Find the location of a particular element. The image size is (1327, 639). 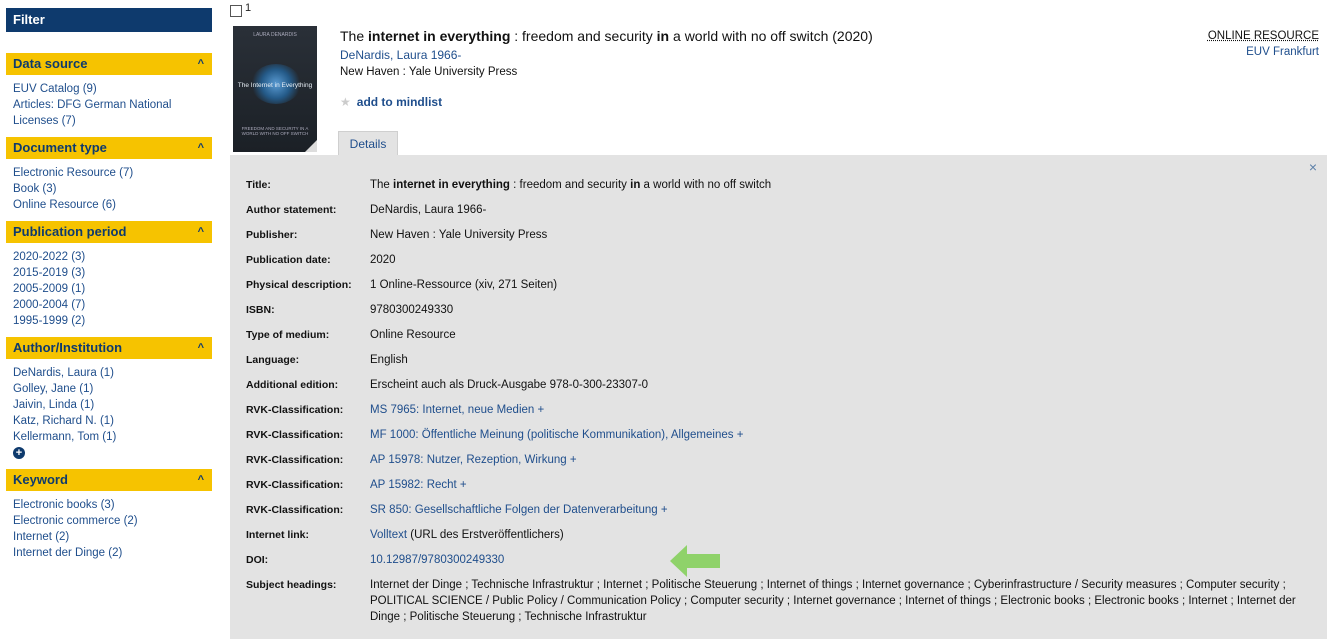

facet-header-document-type: Document type ^ is located at coordinates (109, 148).